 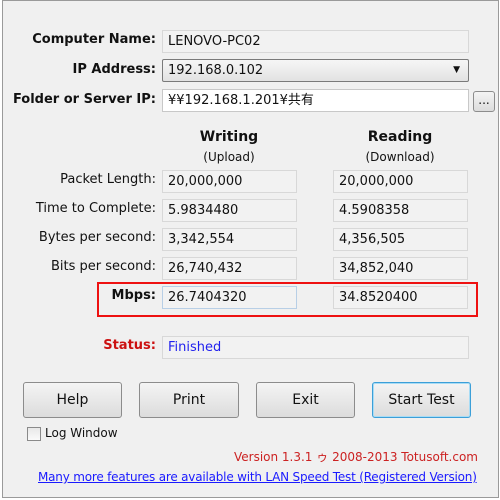 What do you see at coordinates (400, 268) in the screenshot?
I see `bits-reading: 34,852,040` at bounding box center [400, 268].